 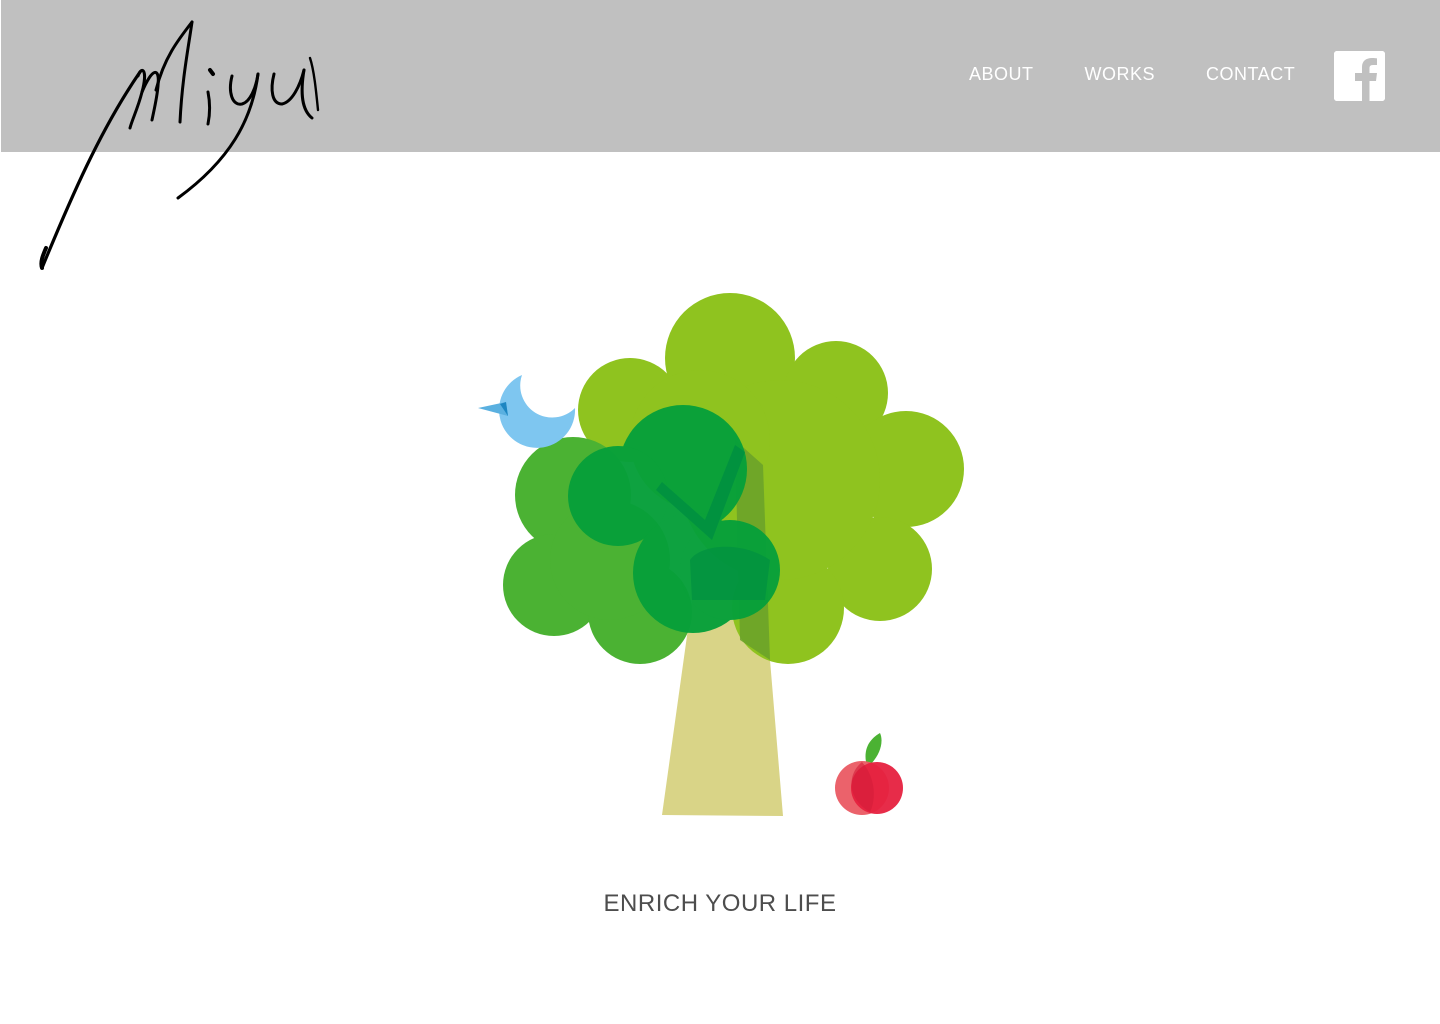 I want to click on apple-icon, so click(x=869, y=774).